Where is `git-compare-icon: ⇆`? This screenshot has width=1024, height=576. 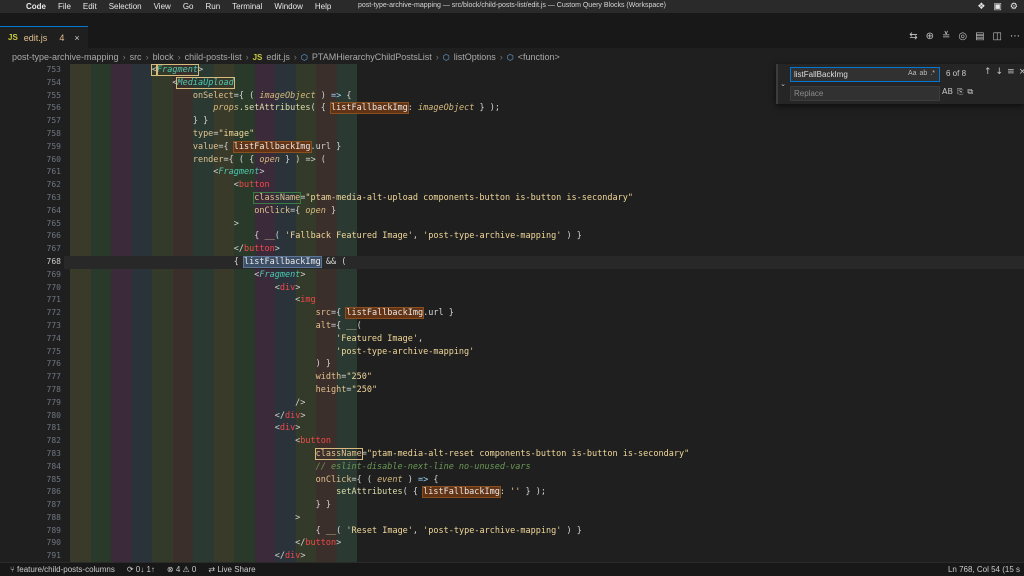
git-compare-icon: ⇆ is located at coordinates (913, 36).